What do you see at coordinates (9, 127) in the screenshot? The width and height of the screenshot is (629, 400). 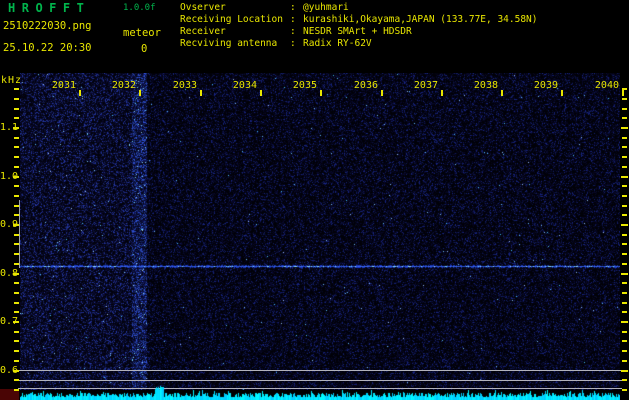 I see `y-axis-tick-label: 1.1` at bounding box center [9, 127].